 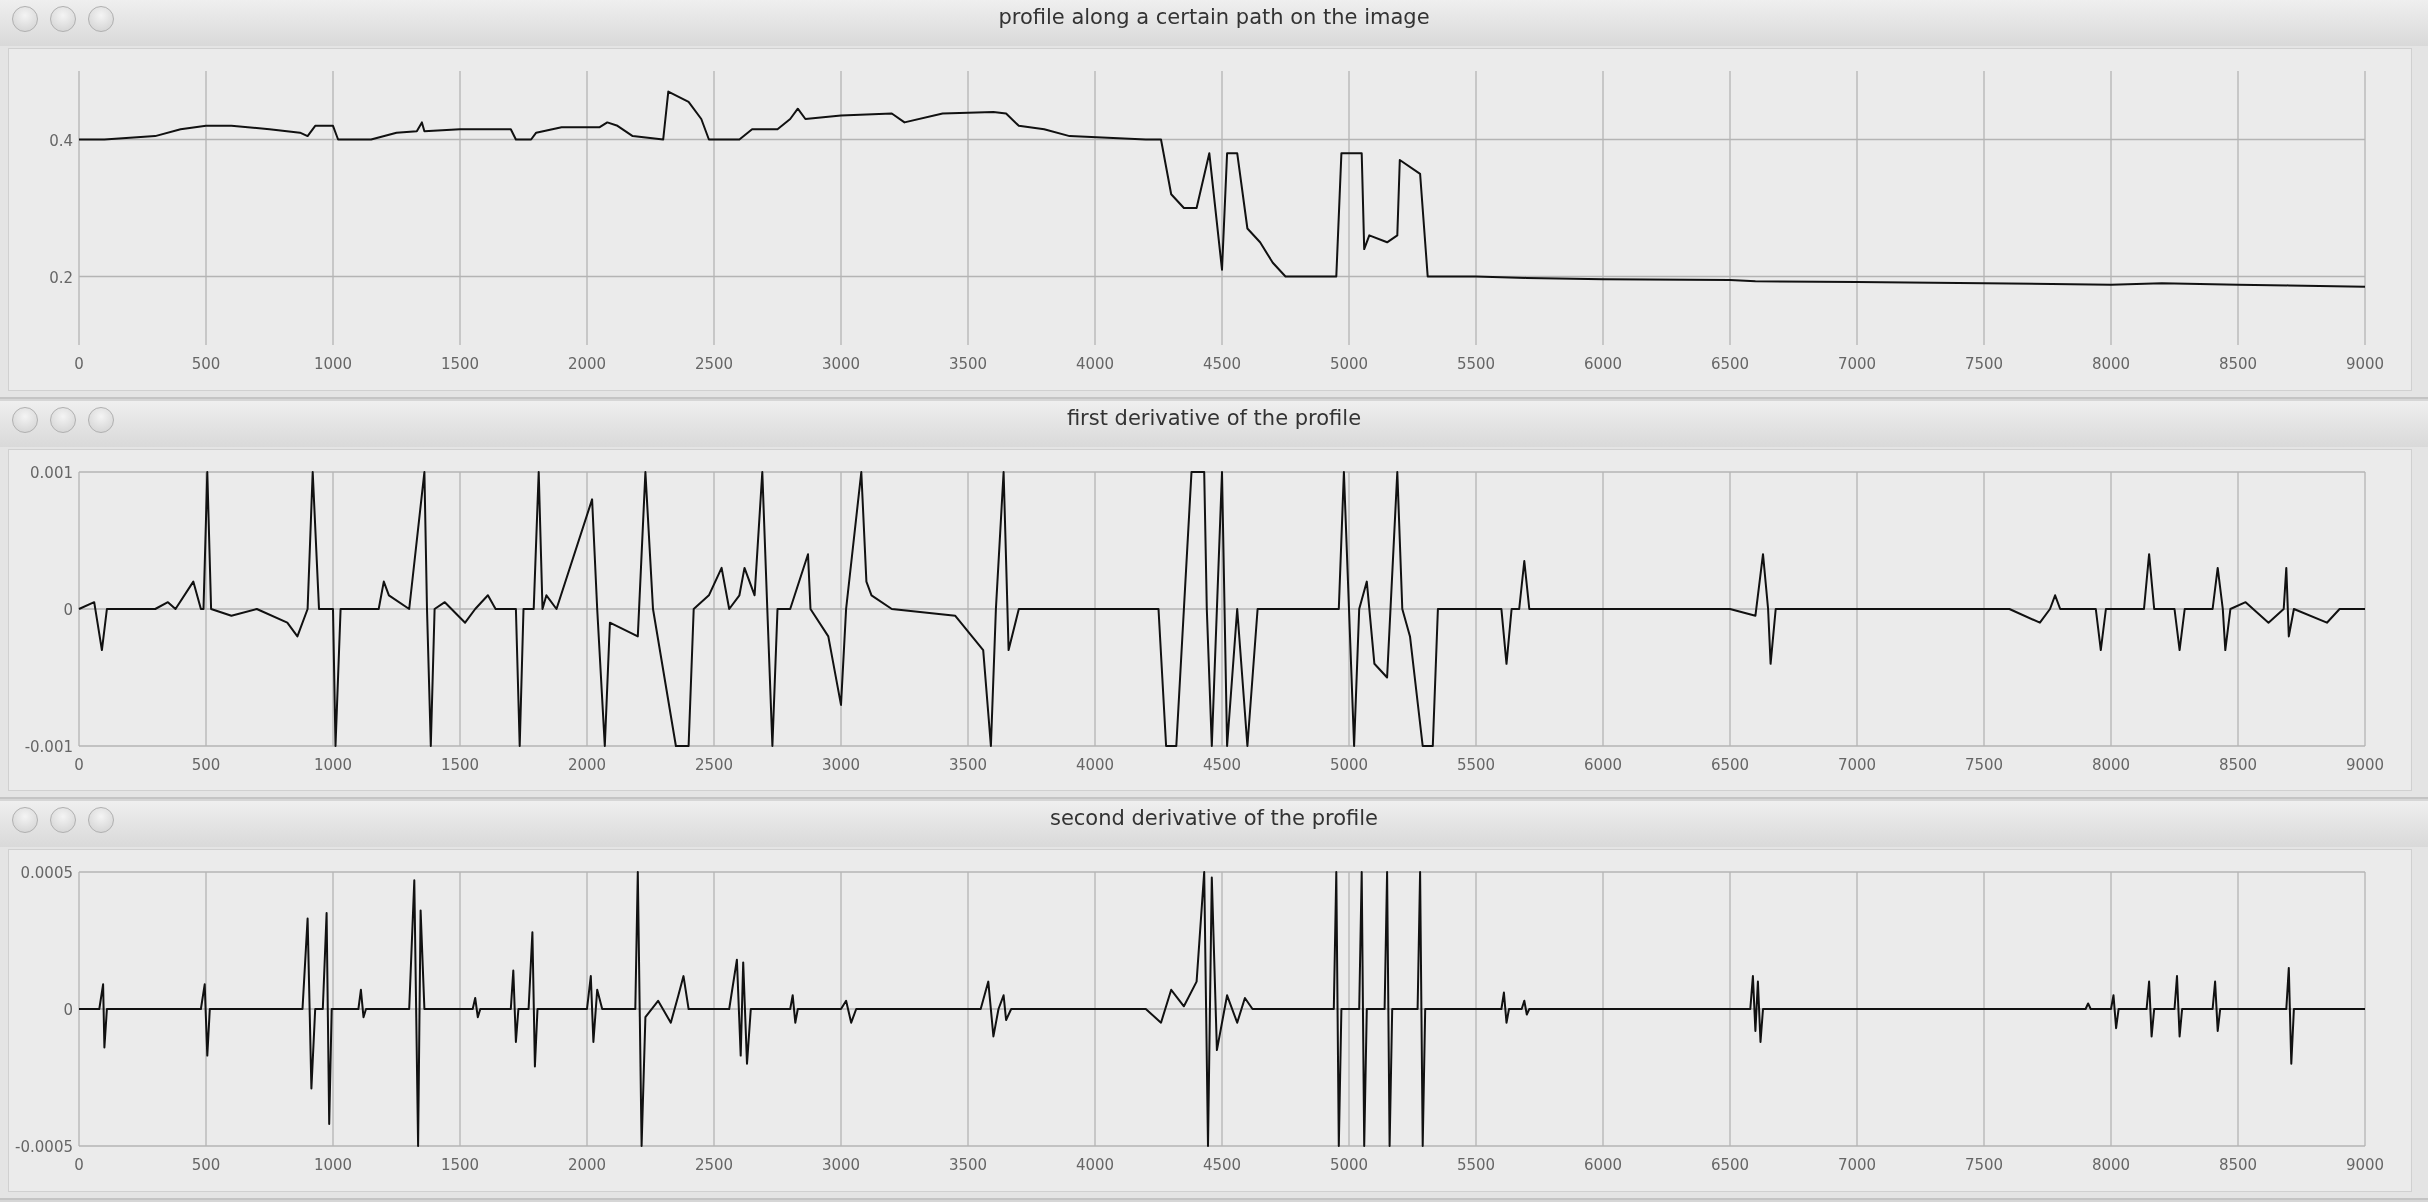 What do you see at coordinates (46, 873) in the screenshot?
I see `axis-tick-label: 0.0005` at bounding box center [46, 873].